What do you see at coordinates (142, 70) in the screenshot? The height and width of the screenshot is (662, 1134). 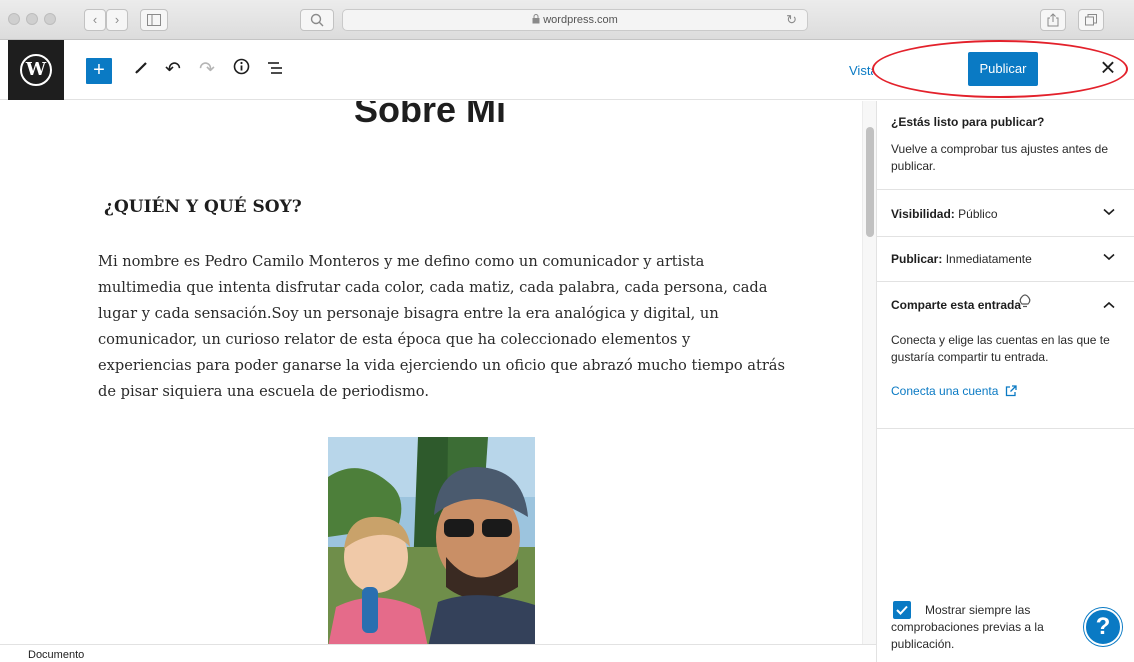 I see `tools-pencil-icon` at bounding box center [142, 70].